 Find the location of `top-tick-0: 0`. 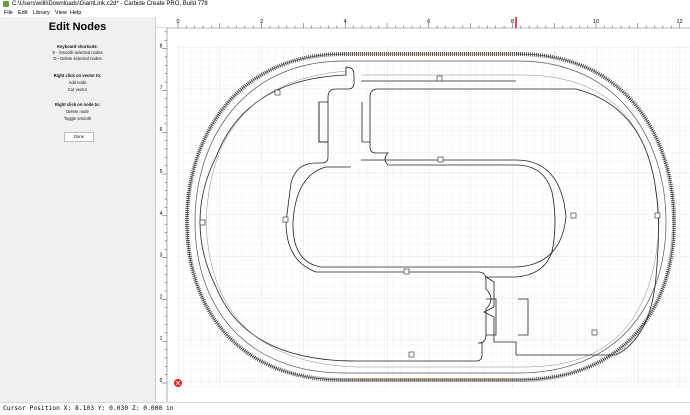

top-tick-0: 0 is located at coordinates (177, 22).